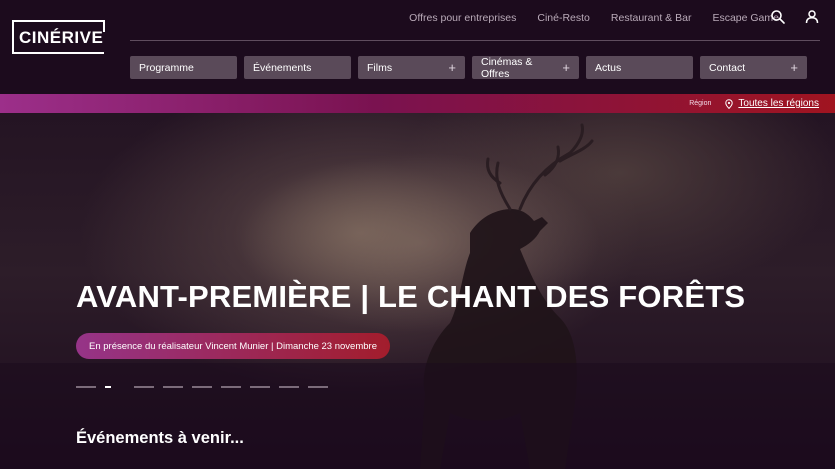  I want to click on location-pin-icon, so click(729, 103).